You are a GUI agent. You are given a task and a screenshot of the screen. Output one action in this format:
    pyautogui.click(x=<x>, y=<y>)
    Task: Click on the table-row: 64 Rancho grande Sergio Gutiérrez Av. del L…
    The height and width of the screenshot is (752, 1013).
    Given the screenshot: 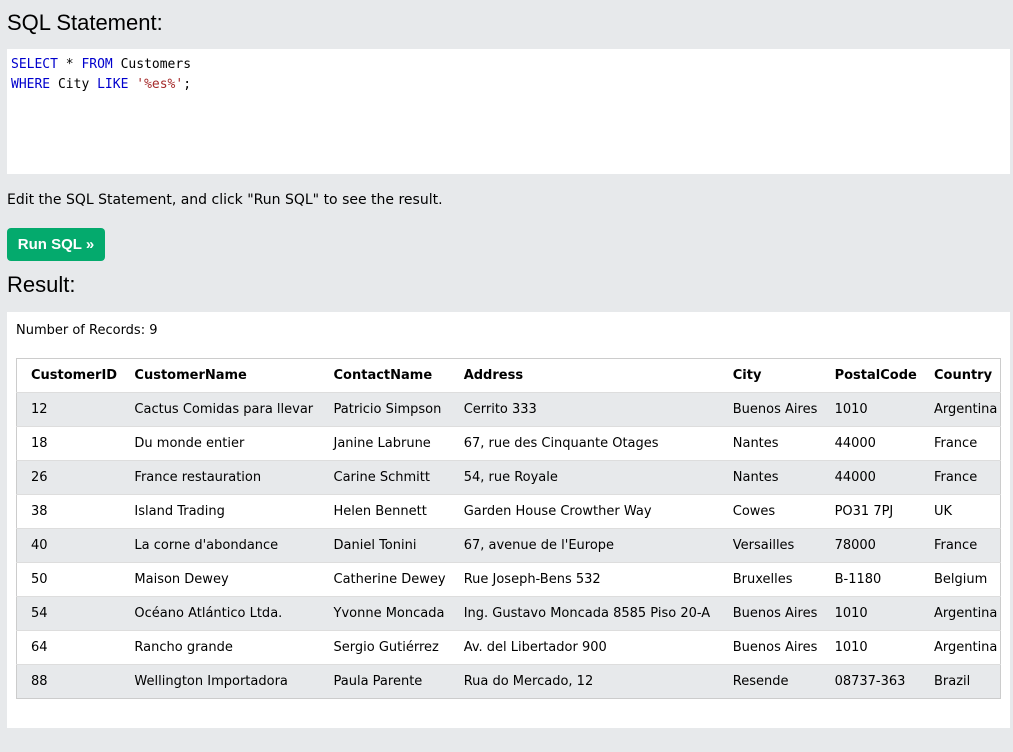 What is the action you would take?
    pyautogui.click(x=508, y=647)
    